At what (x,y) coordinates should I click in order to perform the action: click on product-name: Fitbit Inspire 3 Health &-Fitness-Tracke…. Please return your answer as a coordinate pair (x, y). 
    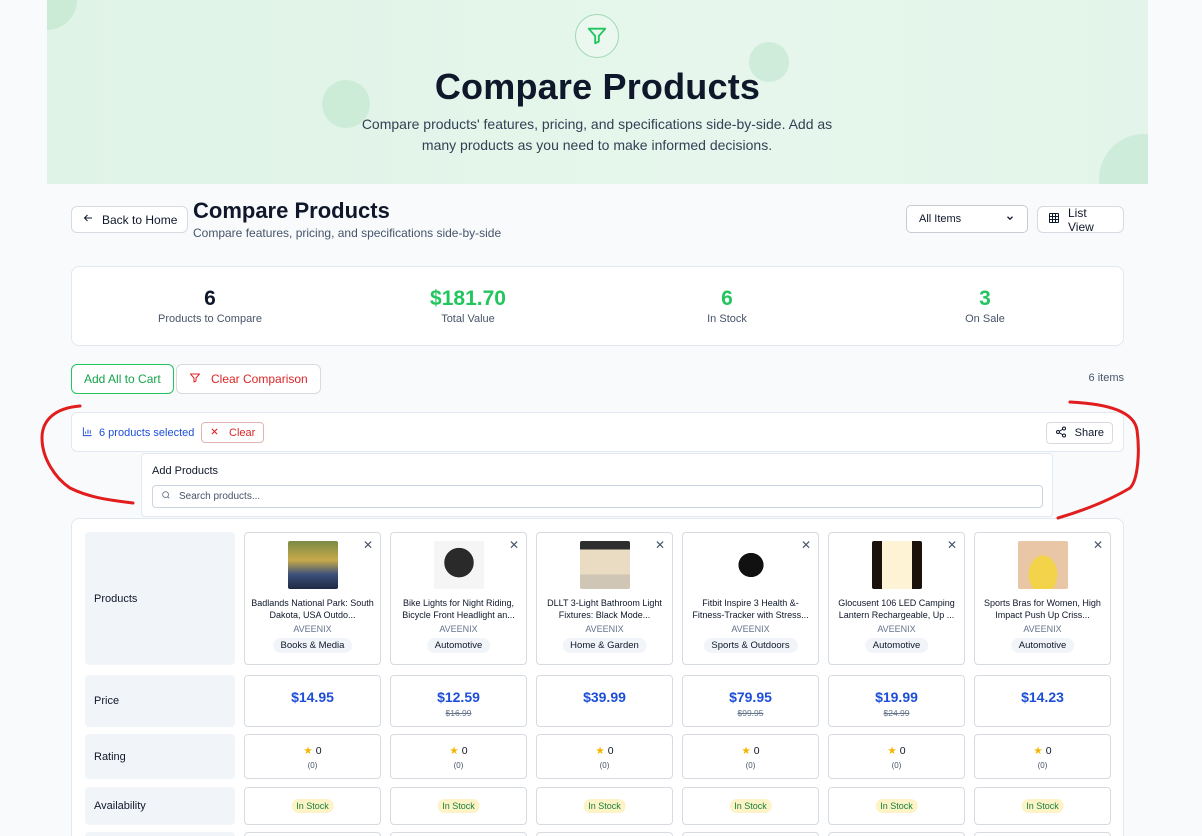
    Looking at the image, I should click on (750, 609).